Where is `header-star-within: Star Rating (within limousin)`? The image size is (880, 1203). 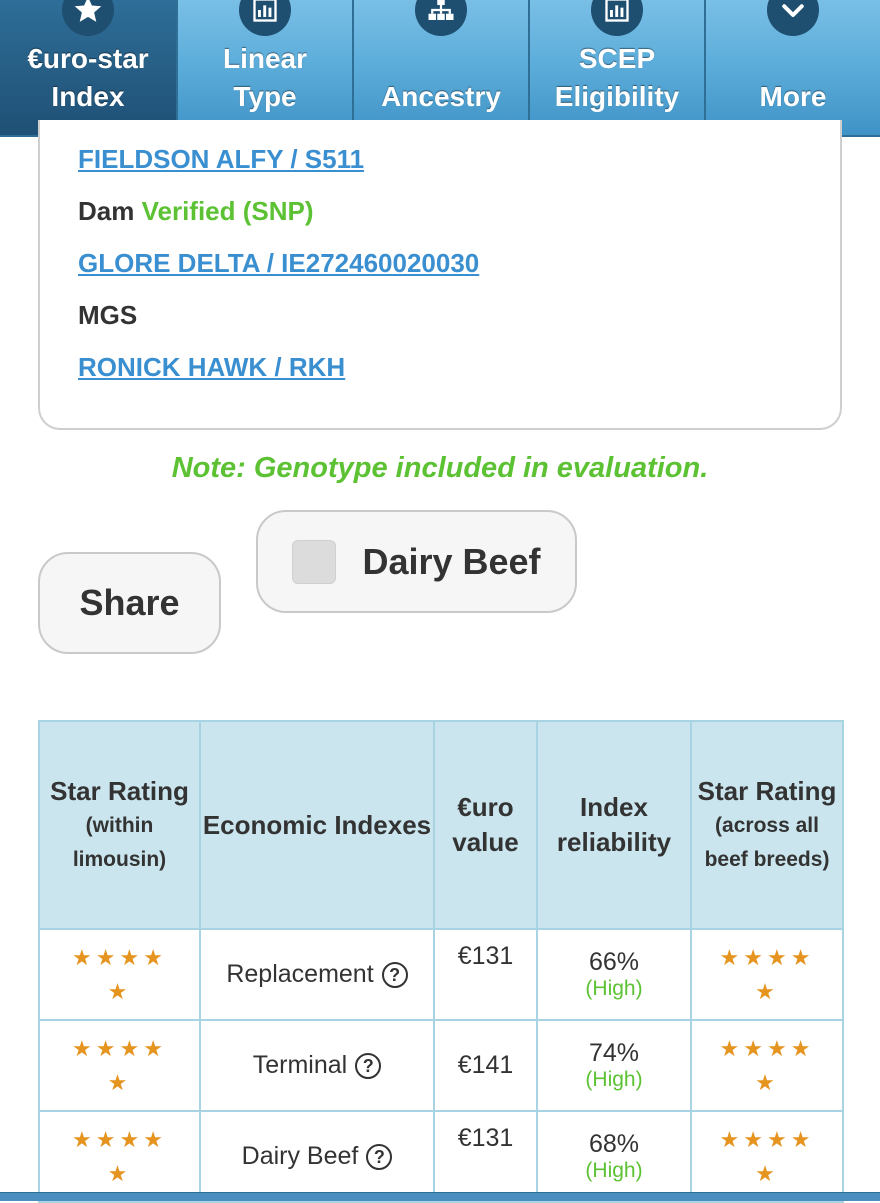 header-star-within: Star Rating (within limousin) is located at coordinates (119, 825).